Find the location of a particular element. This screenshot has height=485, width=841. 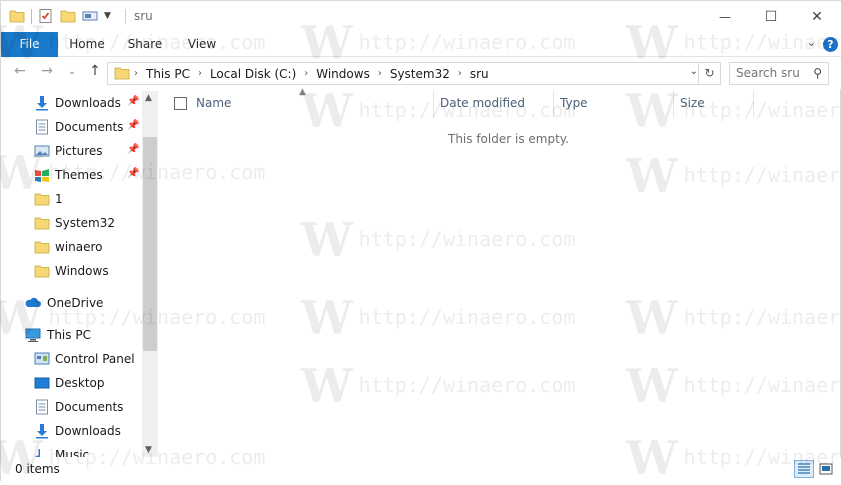

customize-qat-chevron-icon: ▼ is located at coordinates (107, 16).